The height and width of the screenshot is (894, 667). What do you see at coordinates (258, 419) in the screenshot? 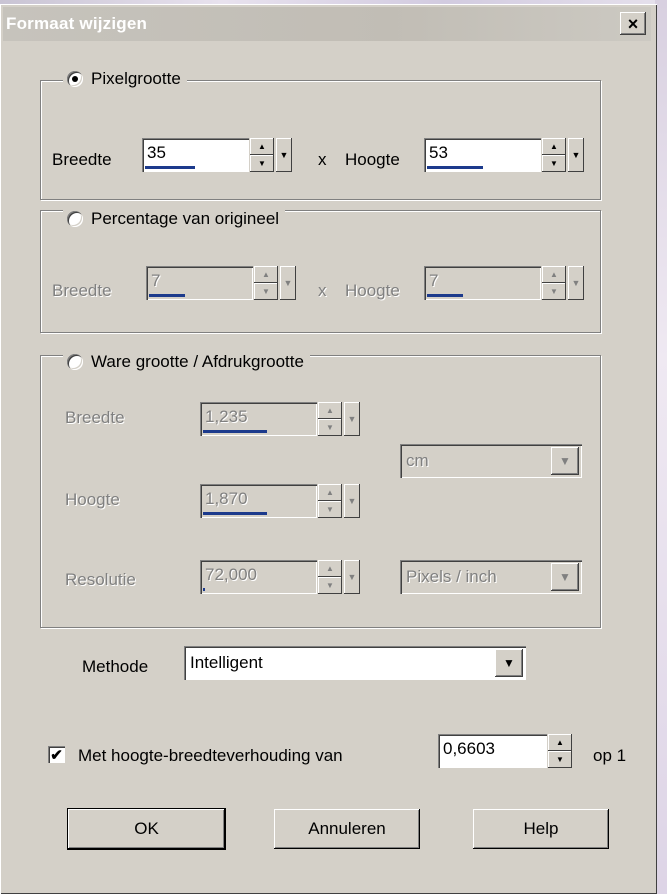
I see `actual-width-input: 1,235` at bounding box center [258, 419].